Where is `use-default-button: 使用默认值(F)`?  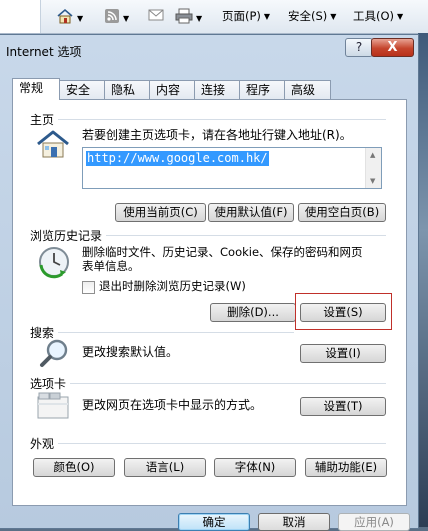
use-default-button: 使用默认值(F) is located at coordinates (251, 212).